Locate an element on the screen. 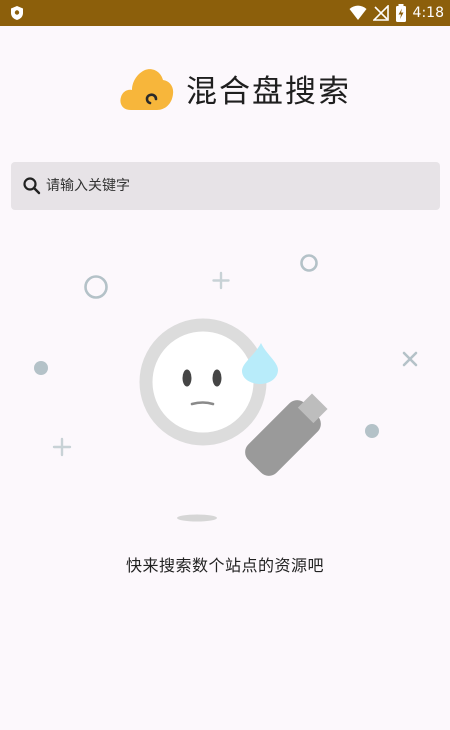 Image resolution: width=450 pixels, height=730 pixels. deco-ring-left is located at coordinates (96, 287).